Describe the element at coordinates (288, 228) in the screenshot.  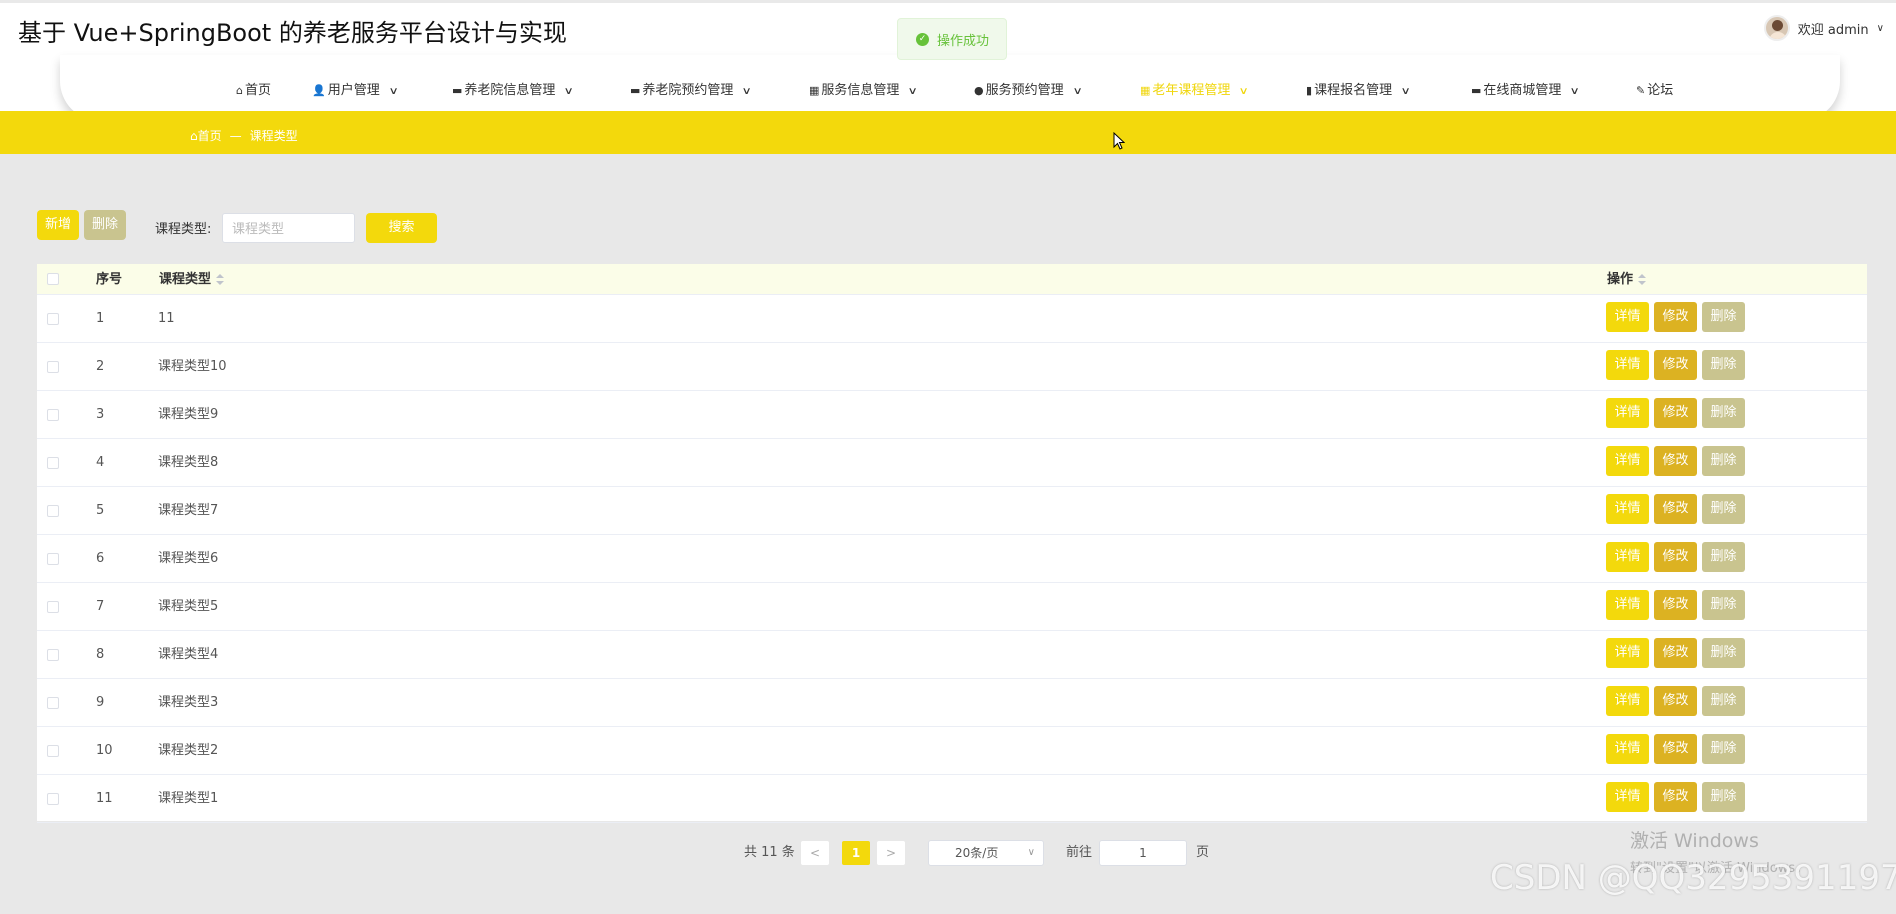
I see `search-input` at that location.